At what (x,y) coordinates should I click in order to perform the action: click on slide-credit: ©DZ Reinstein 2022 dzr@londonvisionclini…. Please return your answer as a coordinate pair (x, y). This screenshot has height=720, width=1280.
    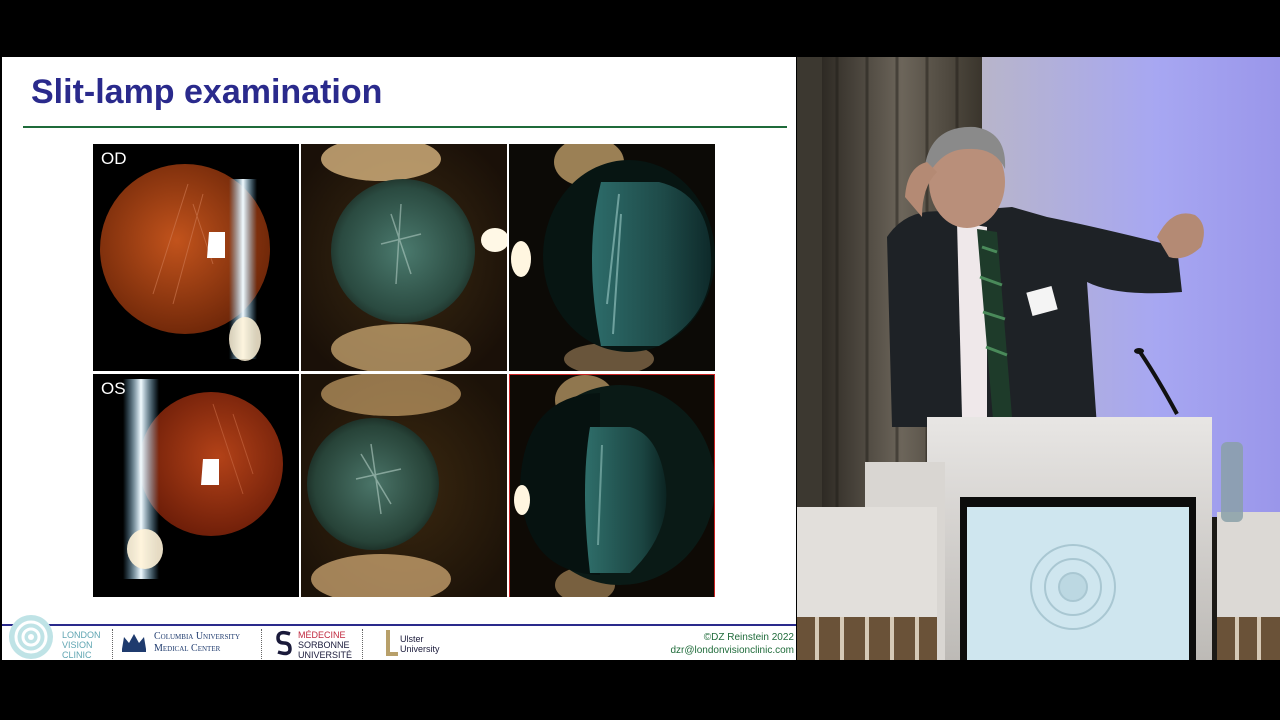
    Looking at the image, I should click on (732, 644).